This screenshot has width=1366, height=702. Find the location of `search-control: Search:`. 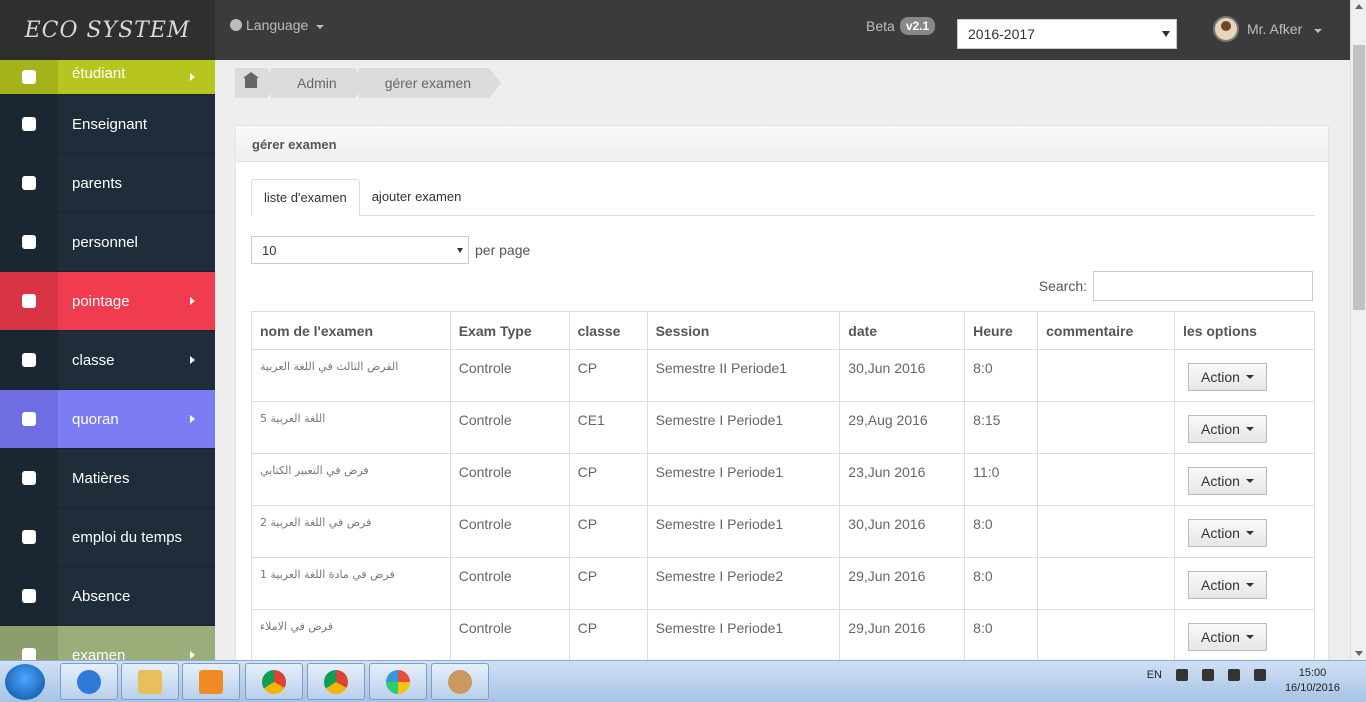

search-control: Search: is located at coordinates (1176, 286).